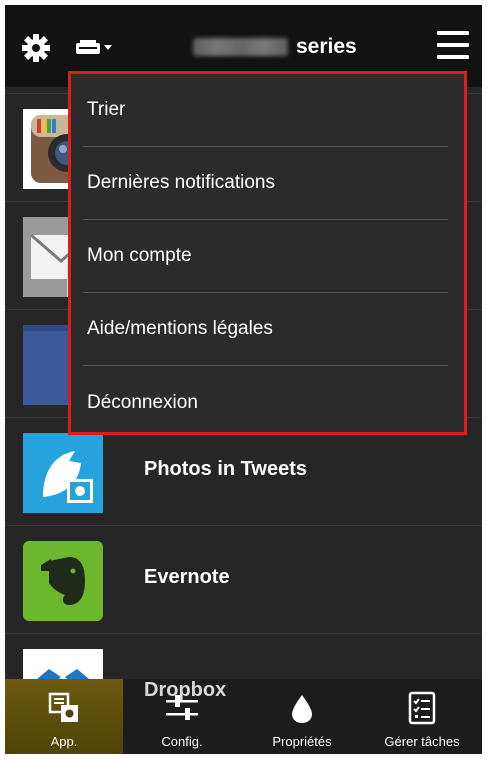 This screenshot has height=759, width=487. What do you see at coordinates (63, 707) in the screenshot?
I see `apps-icon` at bounding box center [63, 707].